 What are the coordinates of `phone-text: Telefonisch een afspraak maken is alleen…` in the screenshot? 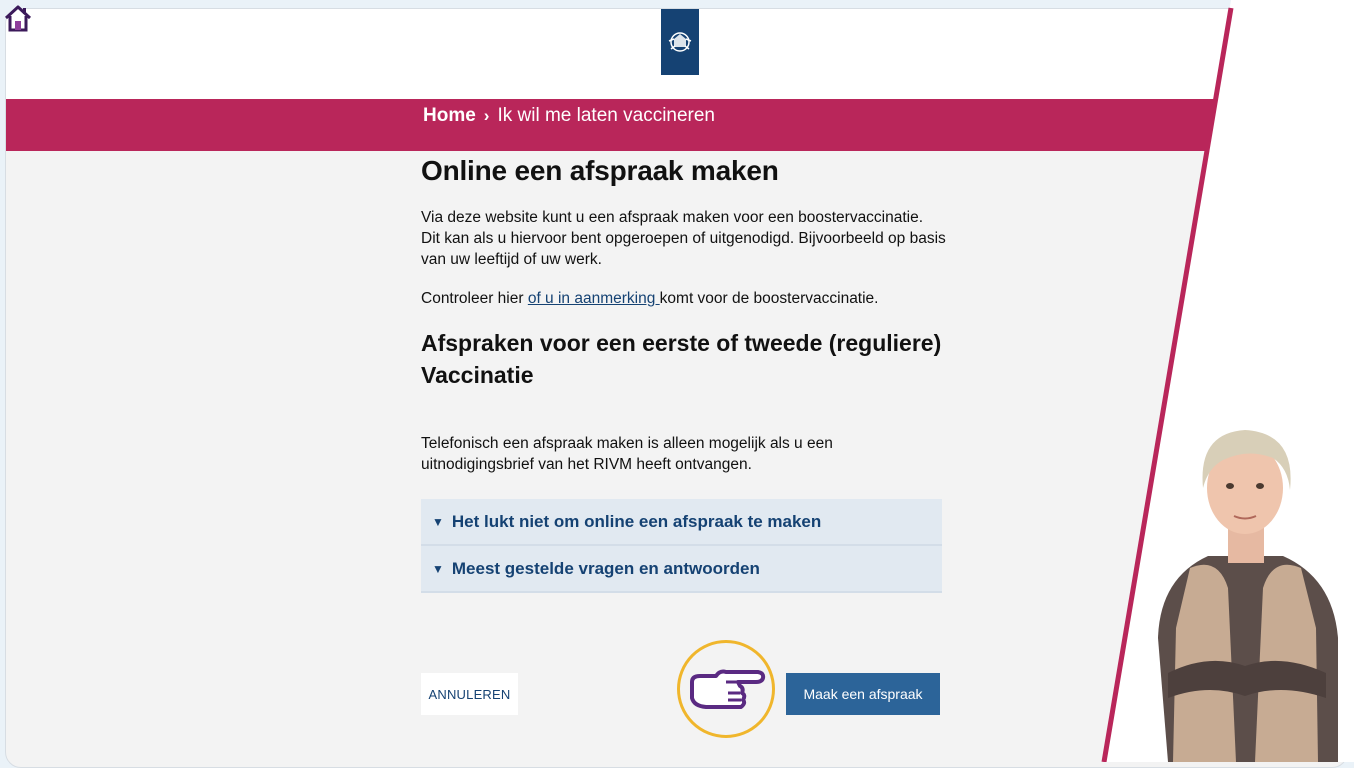 It's located at (627, 454).